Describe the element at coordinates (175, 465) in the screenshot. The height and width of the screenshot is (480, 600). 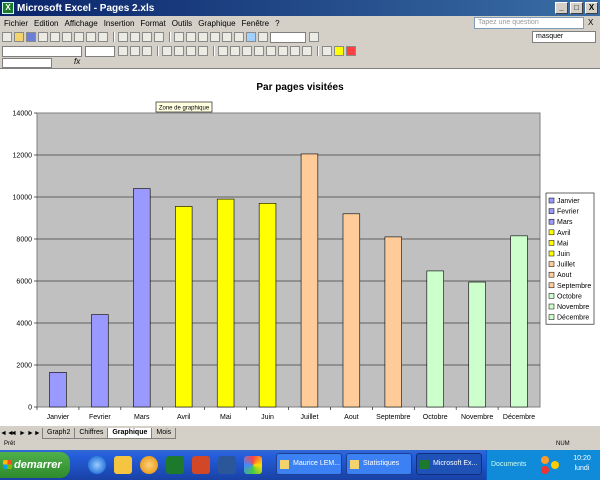
I see `excel-icon` at that location.